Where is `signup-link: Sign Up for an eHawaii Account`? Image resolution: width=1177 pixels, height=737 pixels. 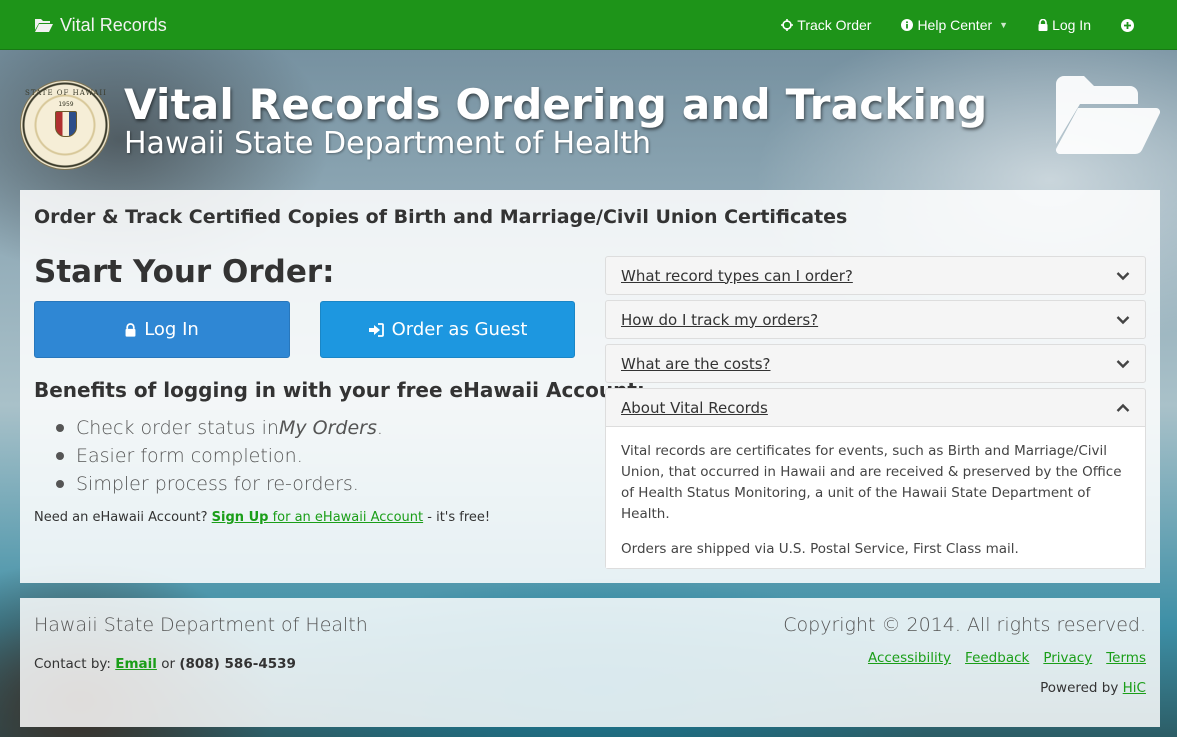 signup-link: Sign Up for an eHawaii Account is located at coordinates (317, 517).